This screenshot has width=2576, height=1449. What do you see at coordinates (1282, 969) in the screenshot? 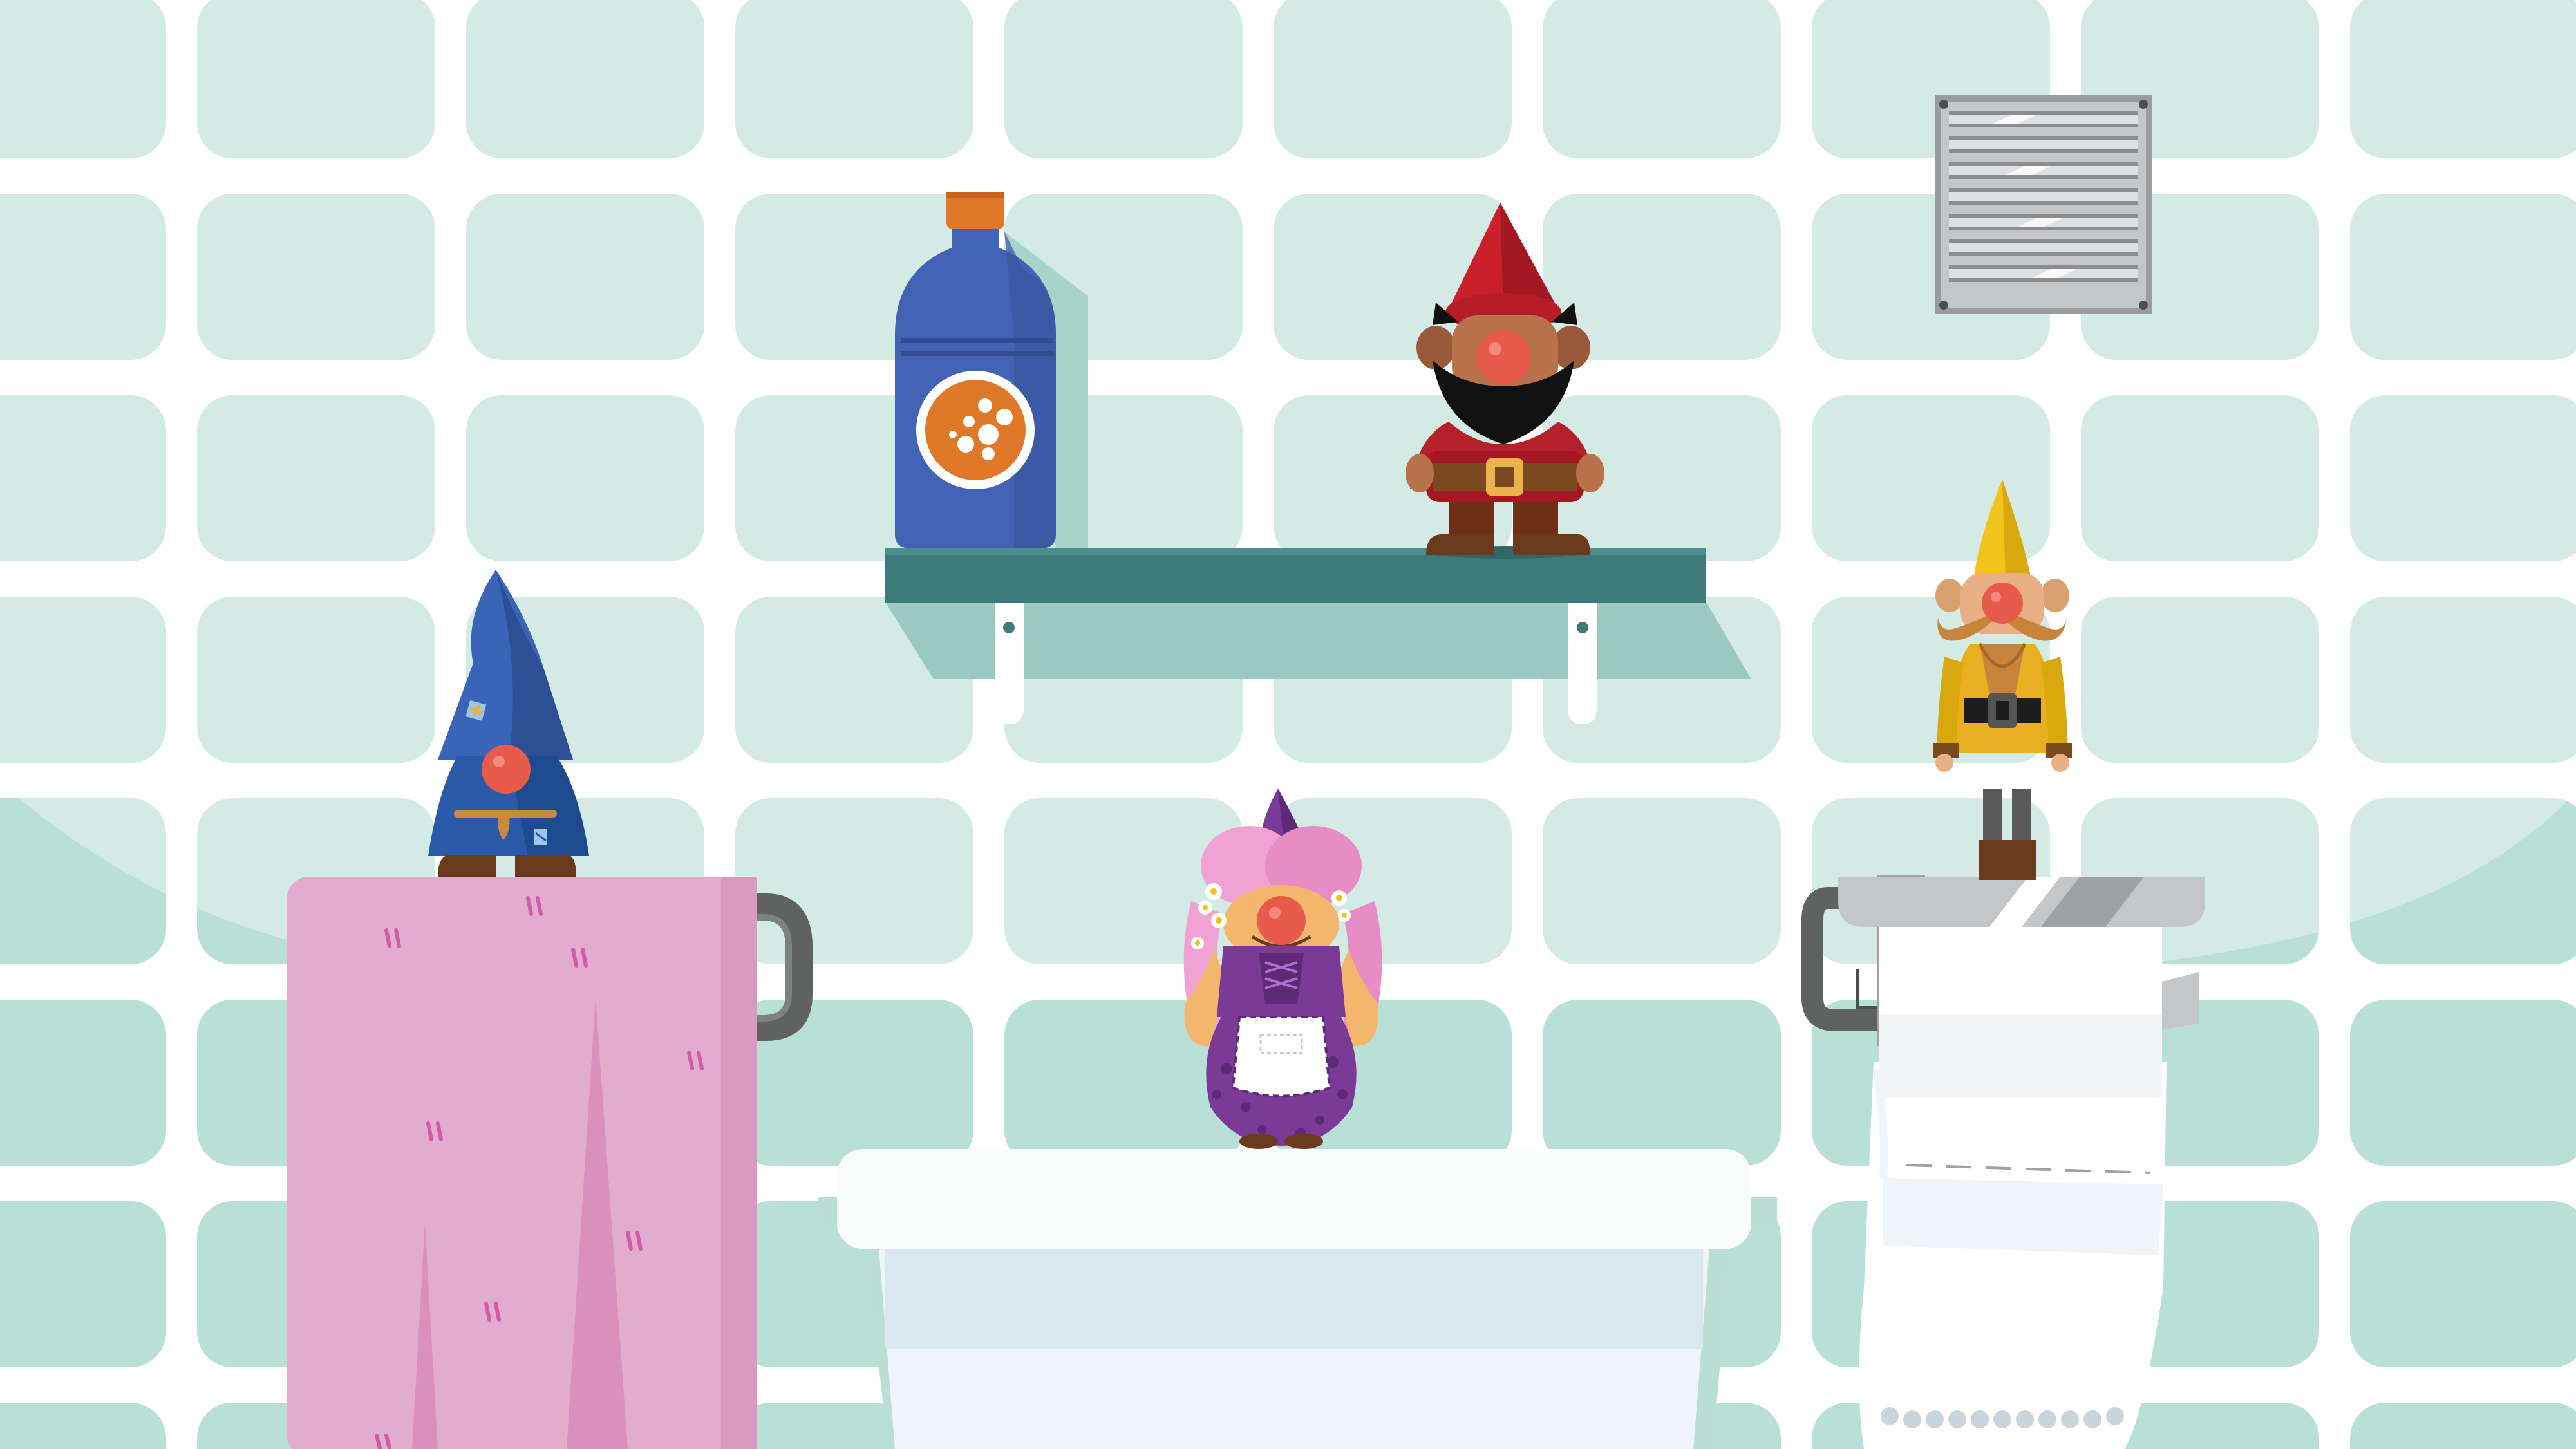
I see `purple-gnome` at bounding box center [1282, 969].